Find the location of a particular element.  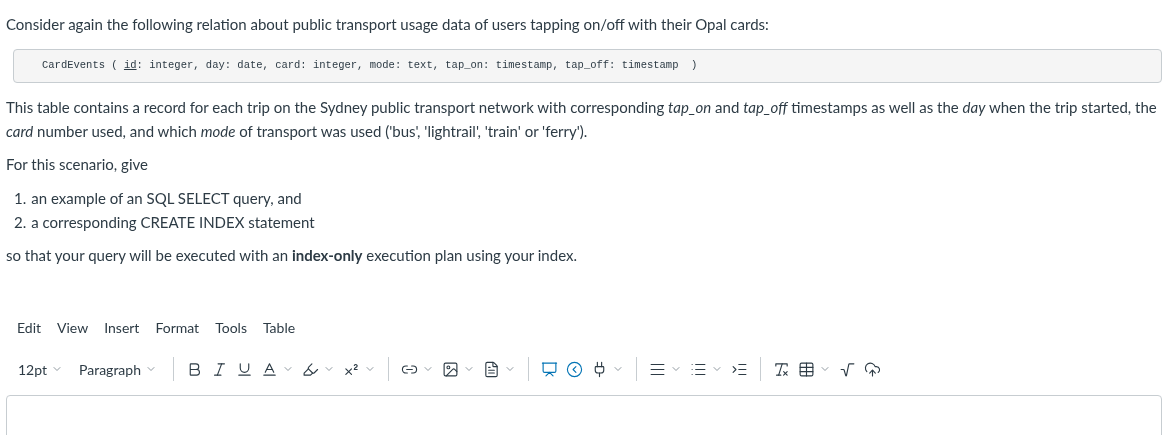

block-format-dropdown: Paragraph is located at coordinates (118, 369).